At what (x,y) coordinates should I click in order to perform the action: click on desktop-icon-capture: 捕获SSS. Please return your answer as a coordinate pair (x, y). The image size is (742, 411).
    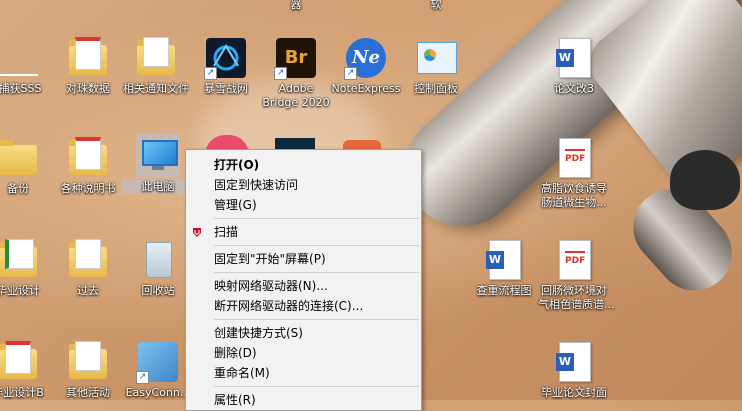
    Looking at the image, I should click on (28, 66).